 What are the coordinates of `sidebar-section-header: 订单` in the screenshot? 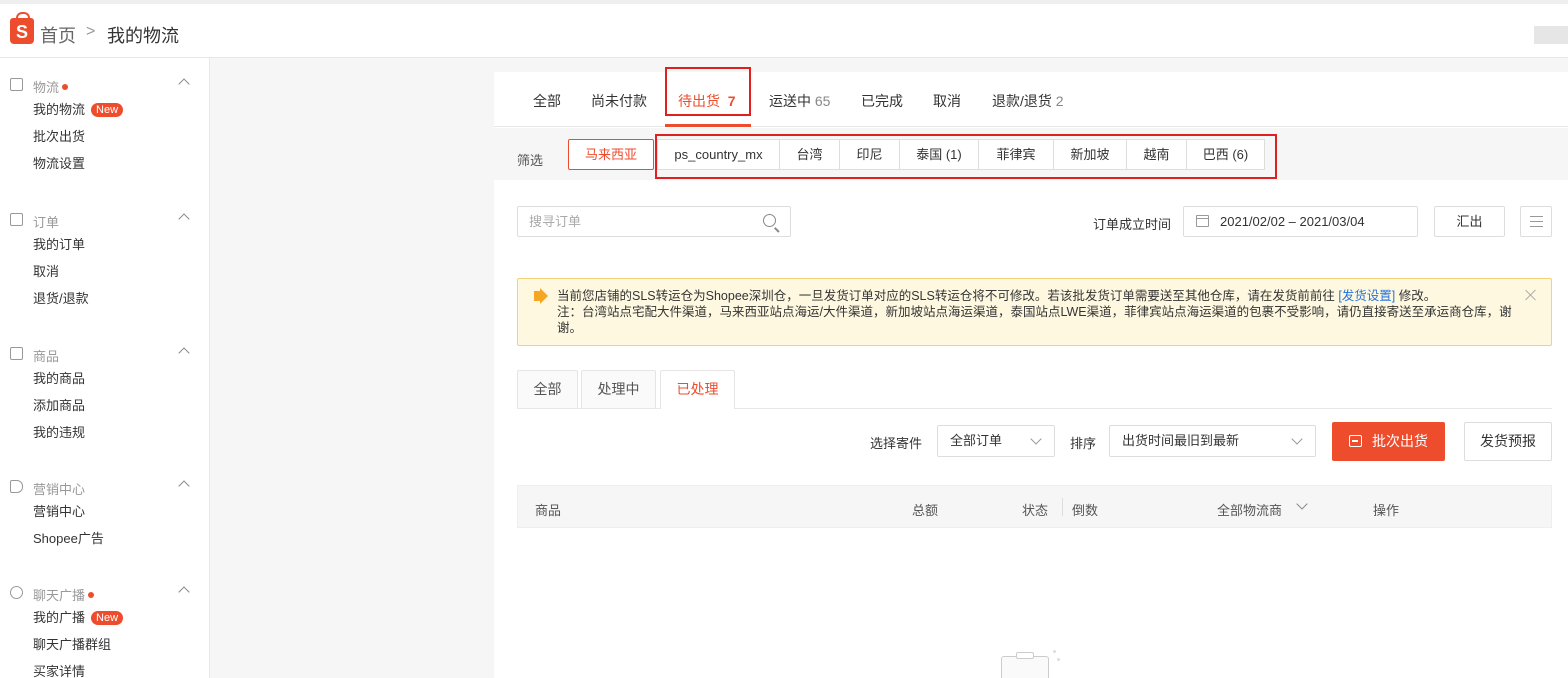 It's located at (105, 220).